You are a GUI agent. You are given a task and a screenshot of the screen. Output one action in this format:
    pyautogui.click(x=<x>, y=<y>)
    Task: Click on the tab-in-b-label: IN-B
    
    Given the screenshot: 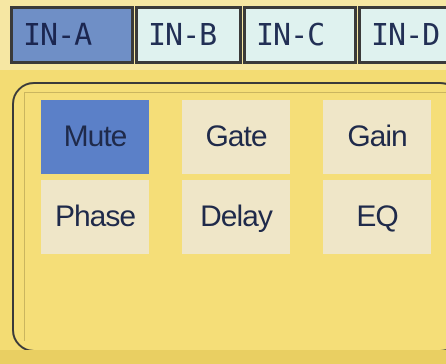 What is the action you would take?
    pyautogui.click(x=182, y=35)
    